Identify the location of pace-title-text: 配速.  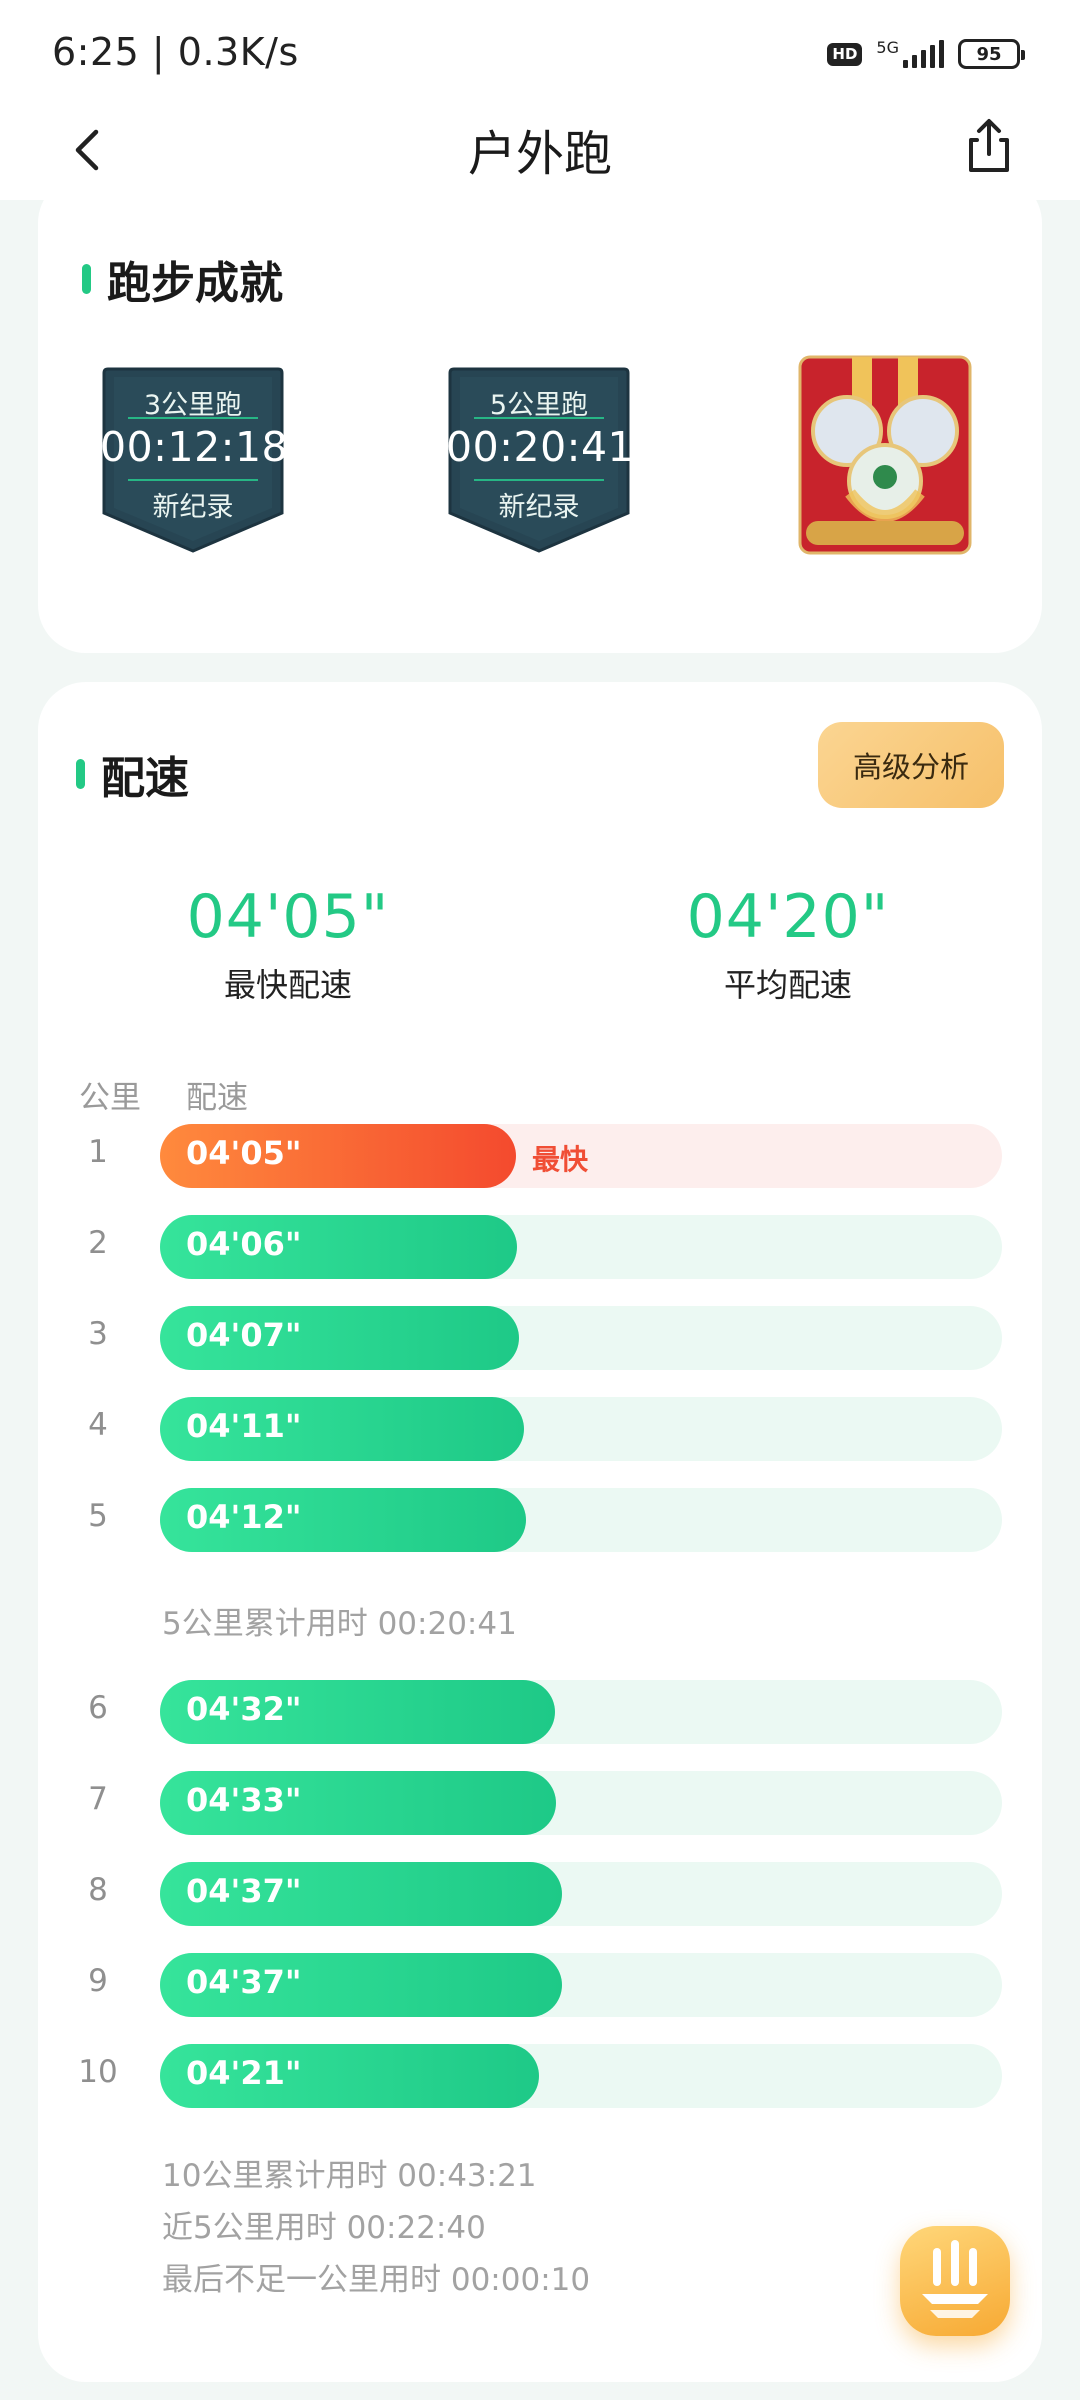
(145, 778).